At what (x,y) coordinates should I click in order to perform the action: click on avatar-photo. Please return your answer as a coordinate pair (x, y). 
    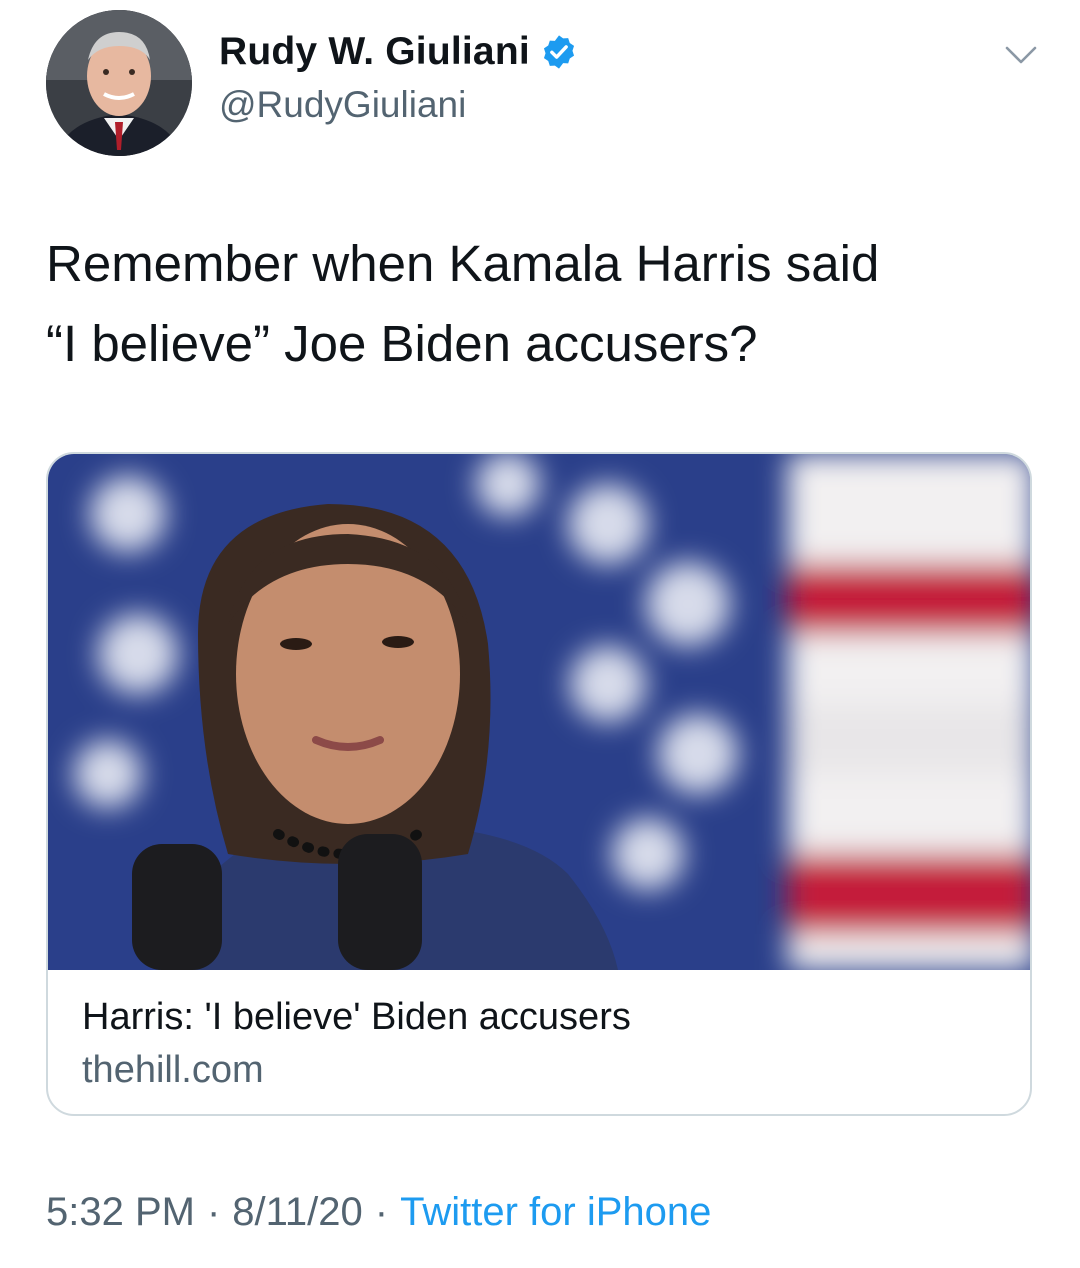
    Looking at the image, I should click on (119, 83).